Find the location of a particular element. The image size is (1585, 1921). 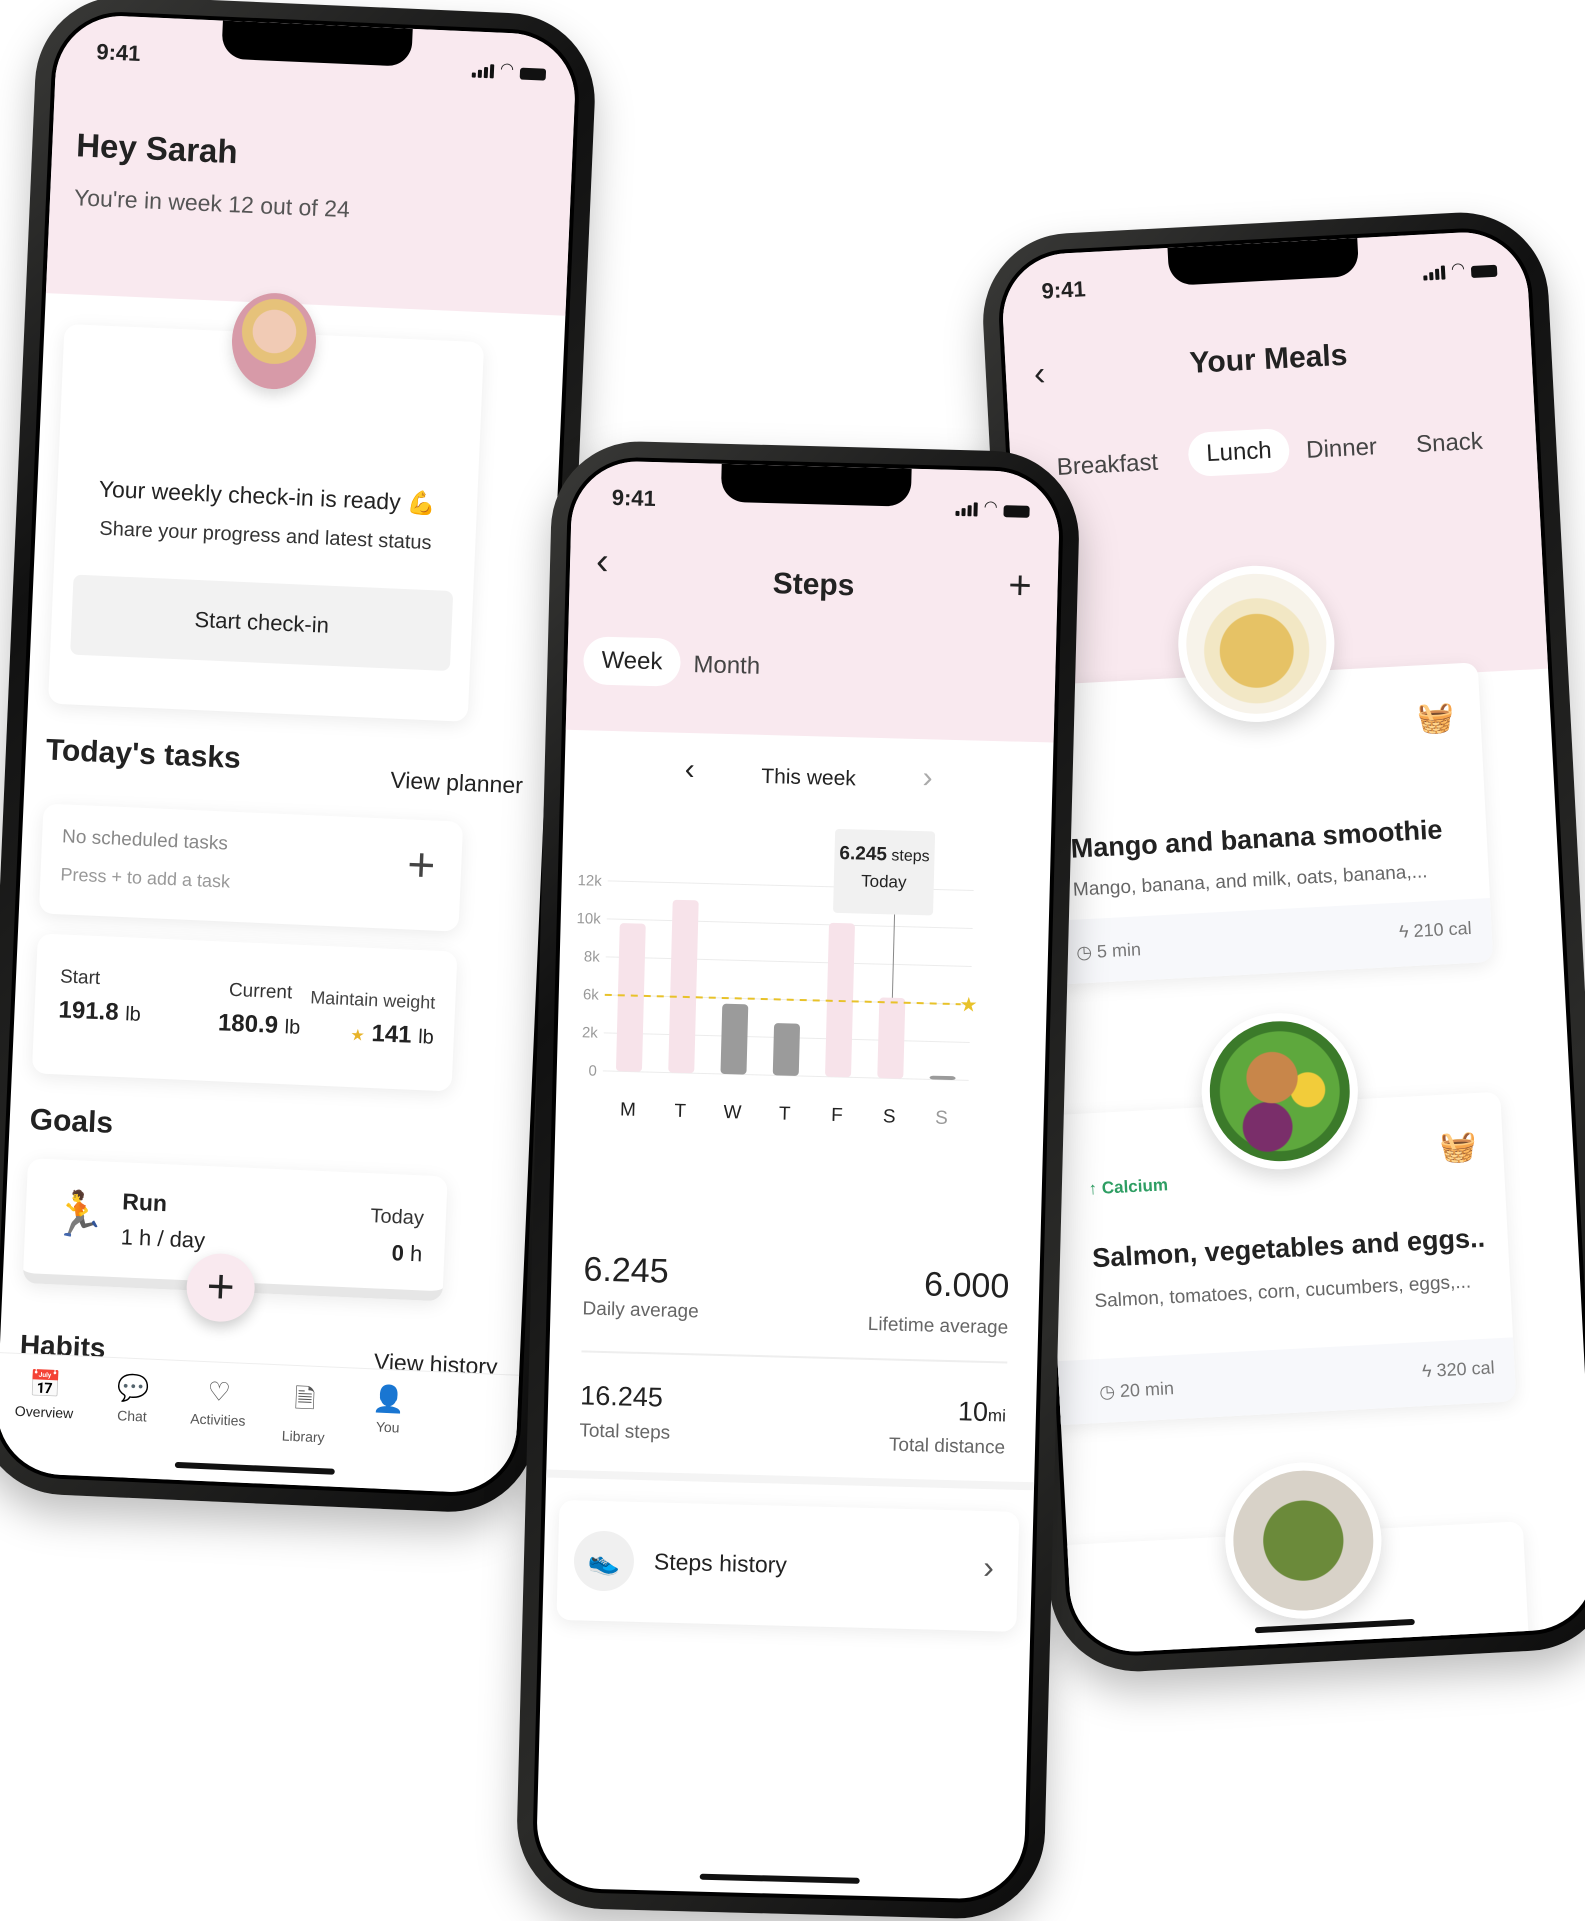

lifetime-average-value: 6.000 is located at coordinates (966, 1285).